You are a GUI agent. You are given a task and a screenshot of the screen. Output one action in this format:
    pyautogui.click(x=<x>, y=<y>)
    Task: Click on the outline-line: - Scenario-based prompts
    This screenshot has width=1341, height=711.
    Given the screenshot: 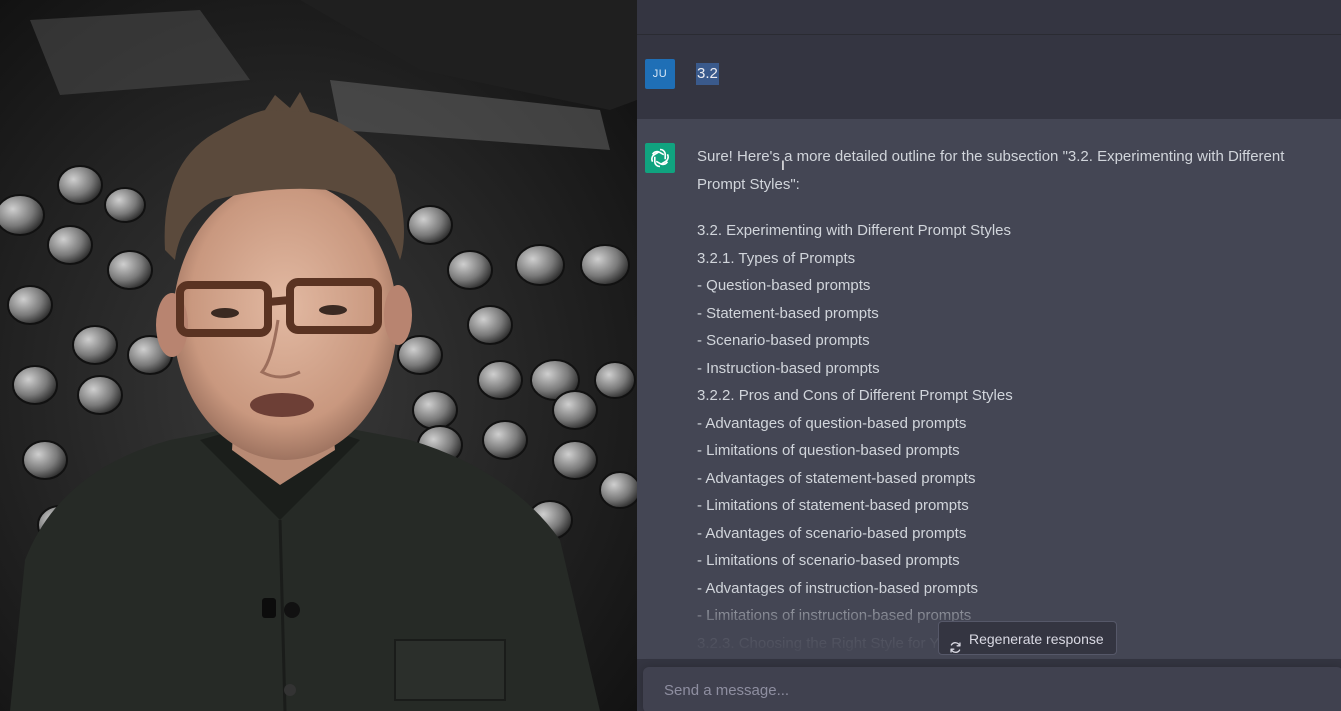 What is the action you would take?
    pyautogui.click(x=783, y=340)
    